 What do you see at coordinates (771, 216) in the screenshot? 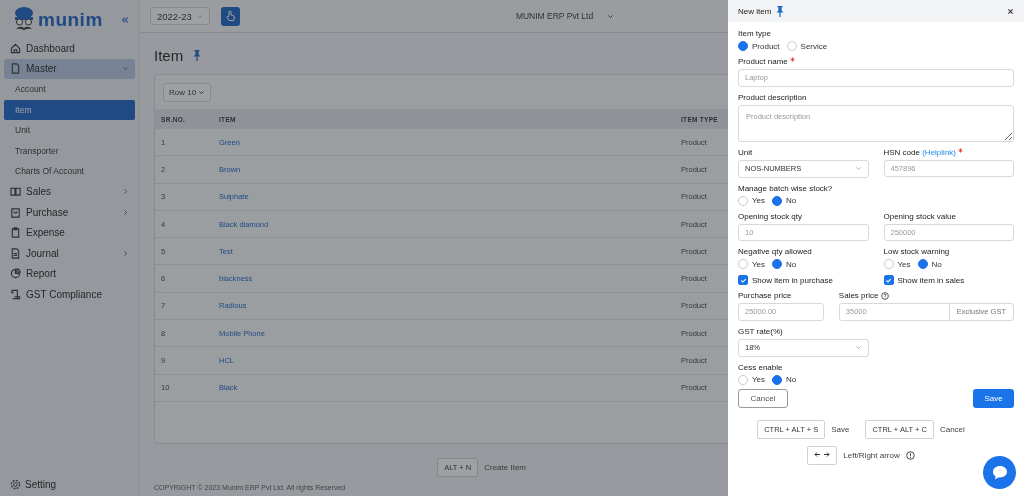
I see `field-label: Opening stock qty` at bounding box center [771, 216].